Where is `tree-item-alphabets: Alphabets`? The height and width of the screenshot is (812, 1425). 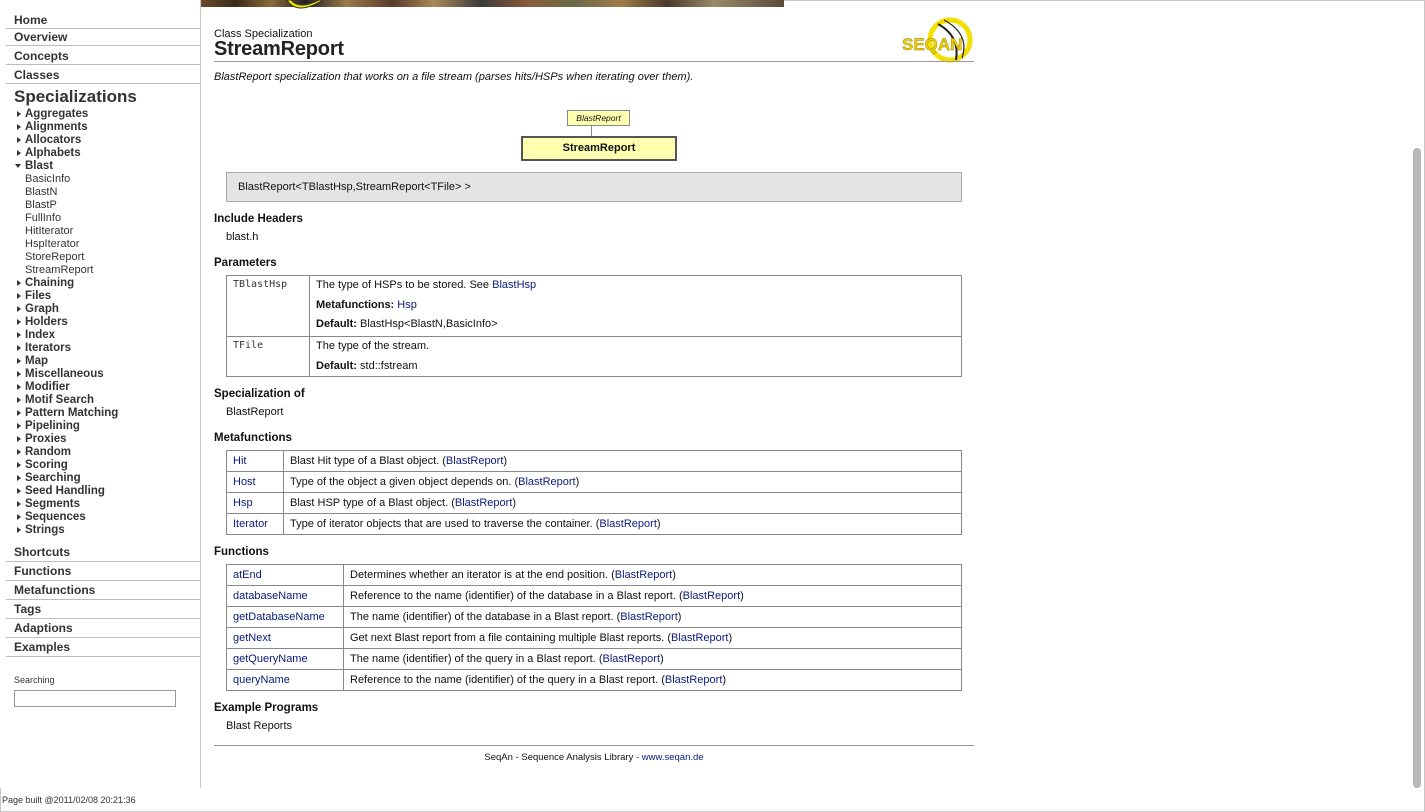 tree-item-alphabets: Alphabets is located at coordinates (107, 153).